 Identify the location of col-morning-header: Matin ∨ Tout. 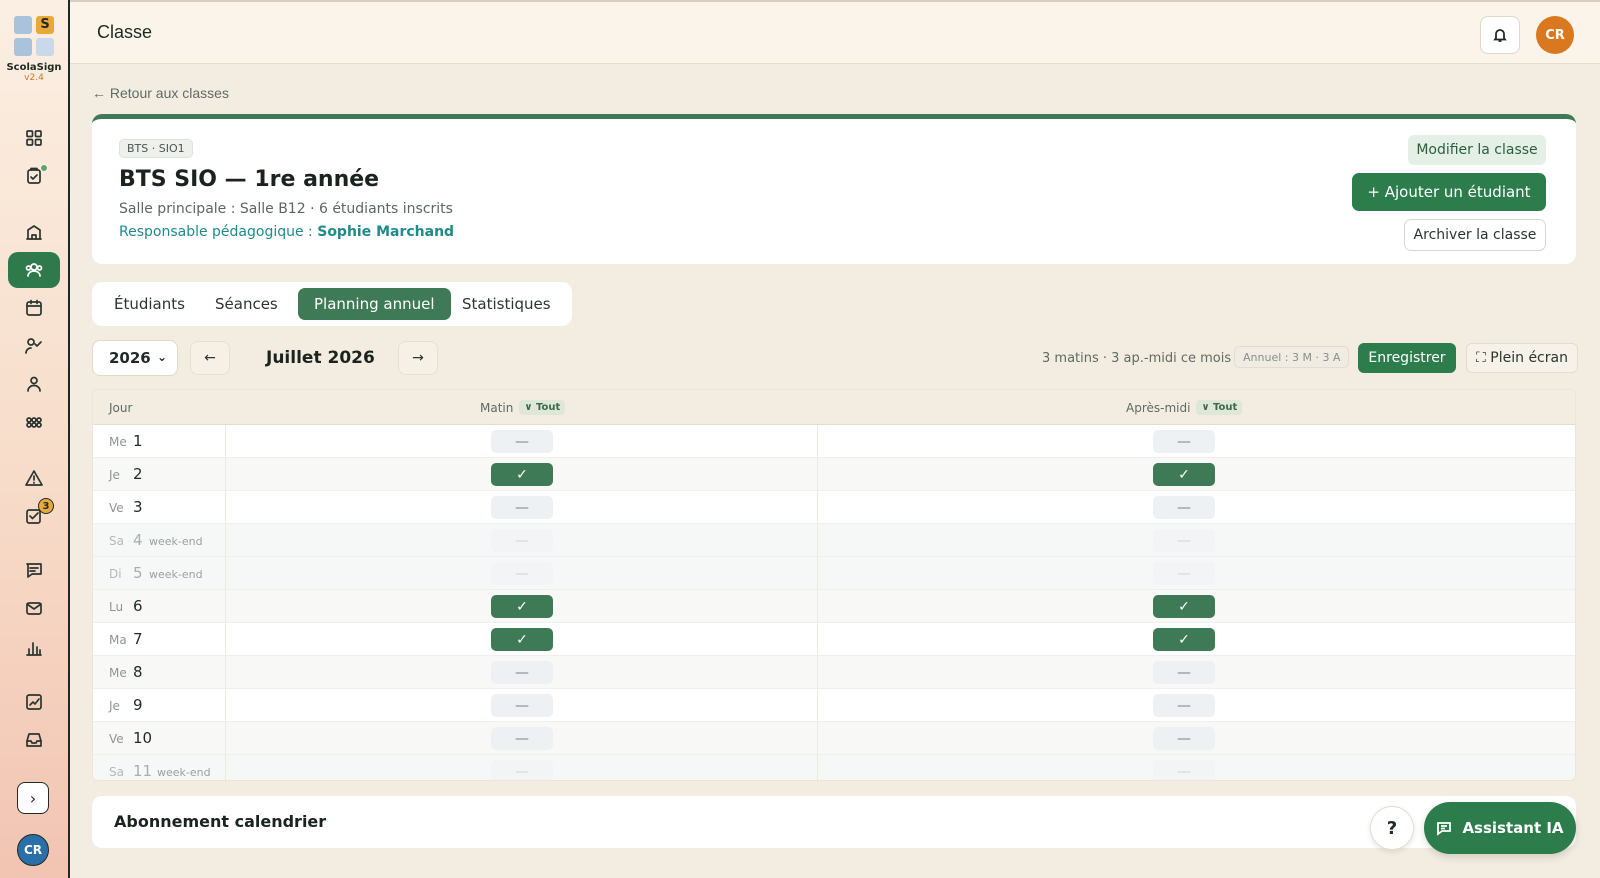
(523, 407).